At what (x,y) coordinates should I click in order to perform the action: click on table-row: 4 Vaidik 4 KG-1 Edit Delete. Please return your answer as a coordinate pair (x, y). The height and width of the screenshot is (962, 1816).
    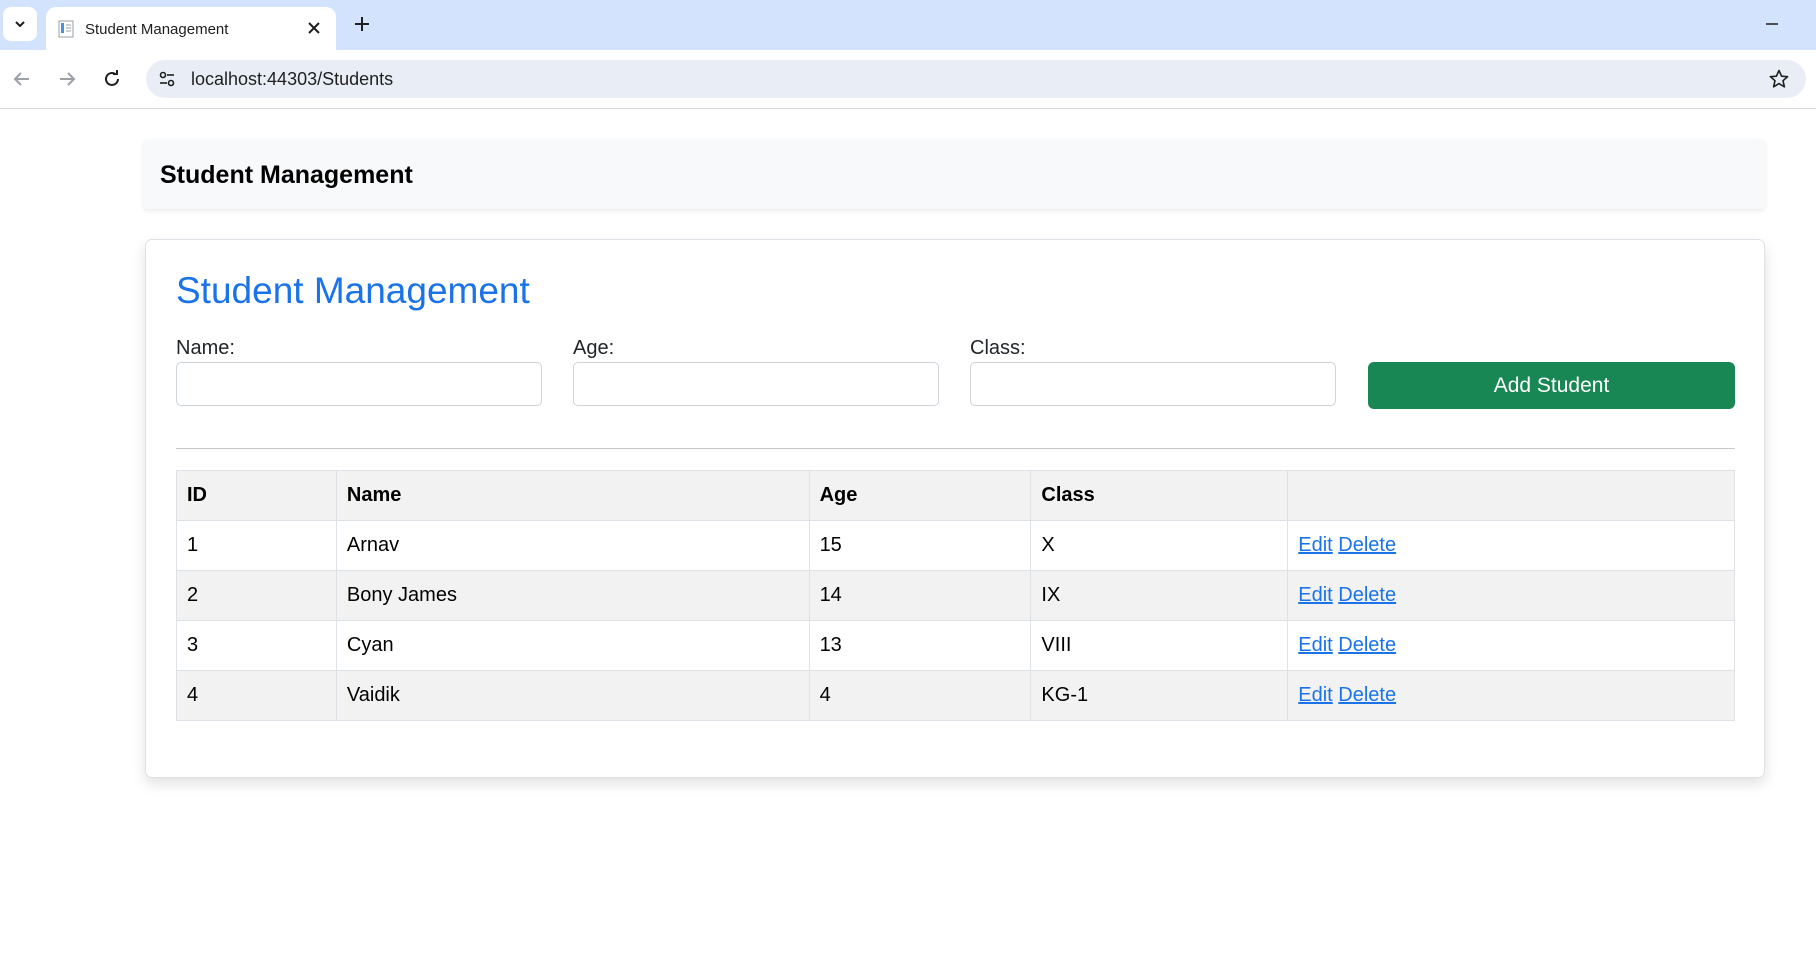
    Looking at the image, I should click on (955, 695).